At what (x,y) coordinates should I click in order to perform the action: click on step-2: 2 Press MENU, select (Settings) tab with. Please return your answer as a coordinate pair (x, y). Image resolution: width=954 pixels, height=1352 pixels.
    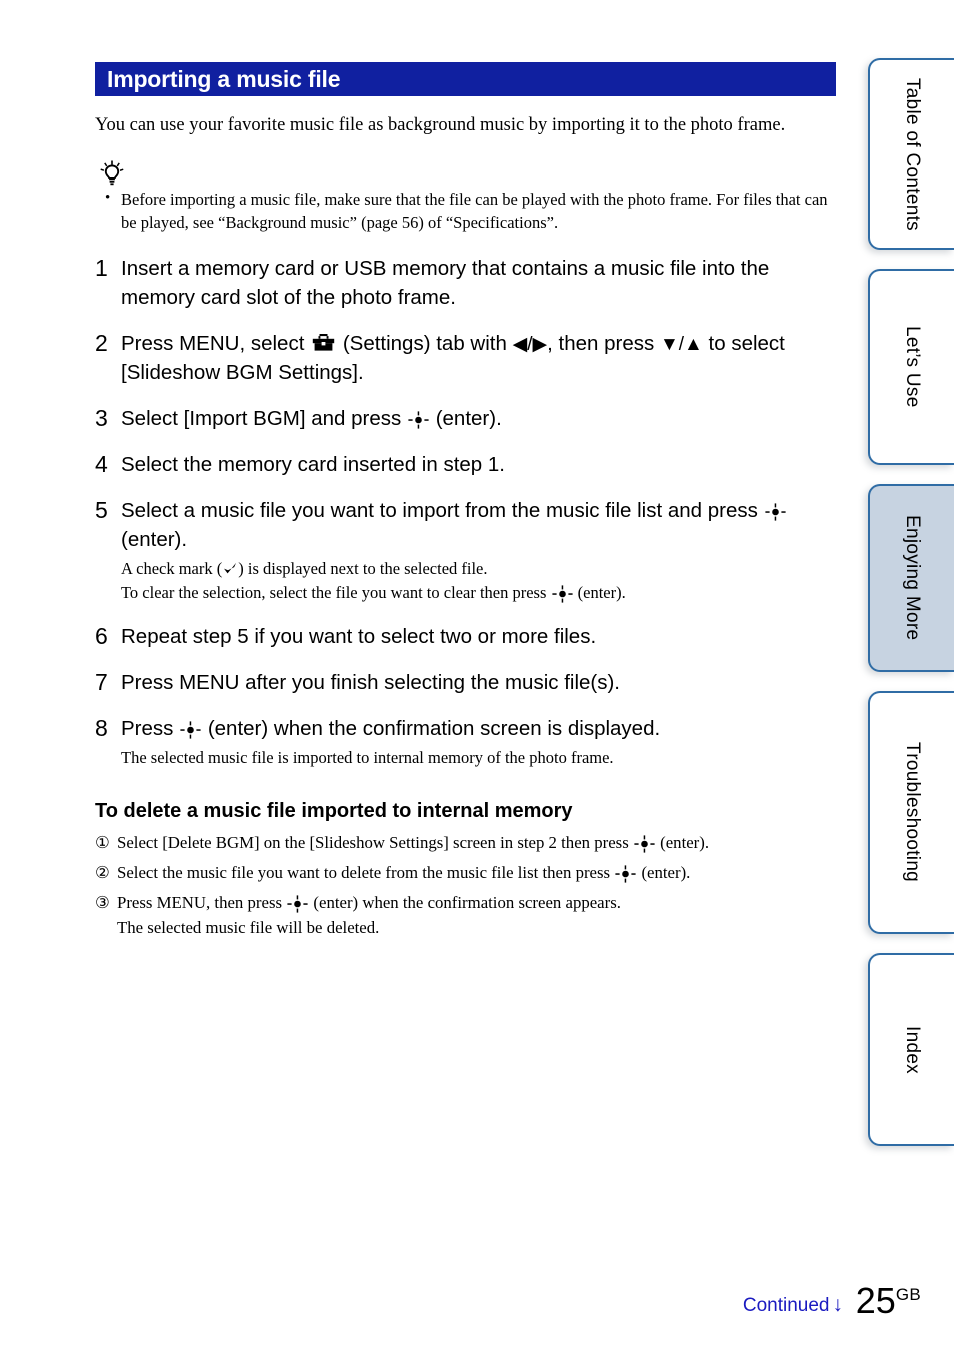
    Looking at the image, I should click on (467, 358).